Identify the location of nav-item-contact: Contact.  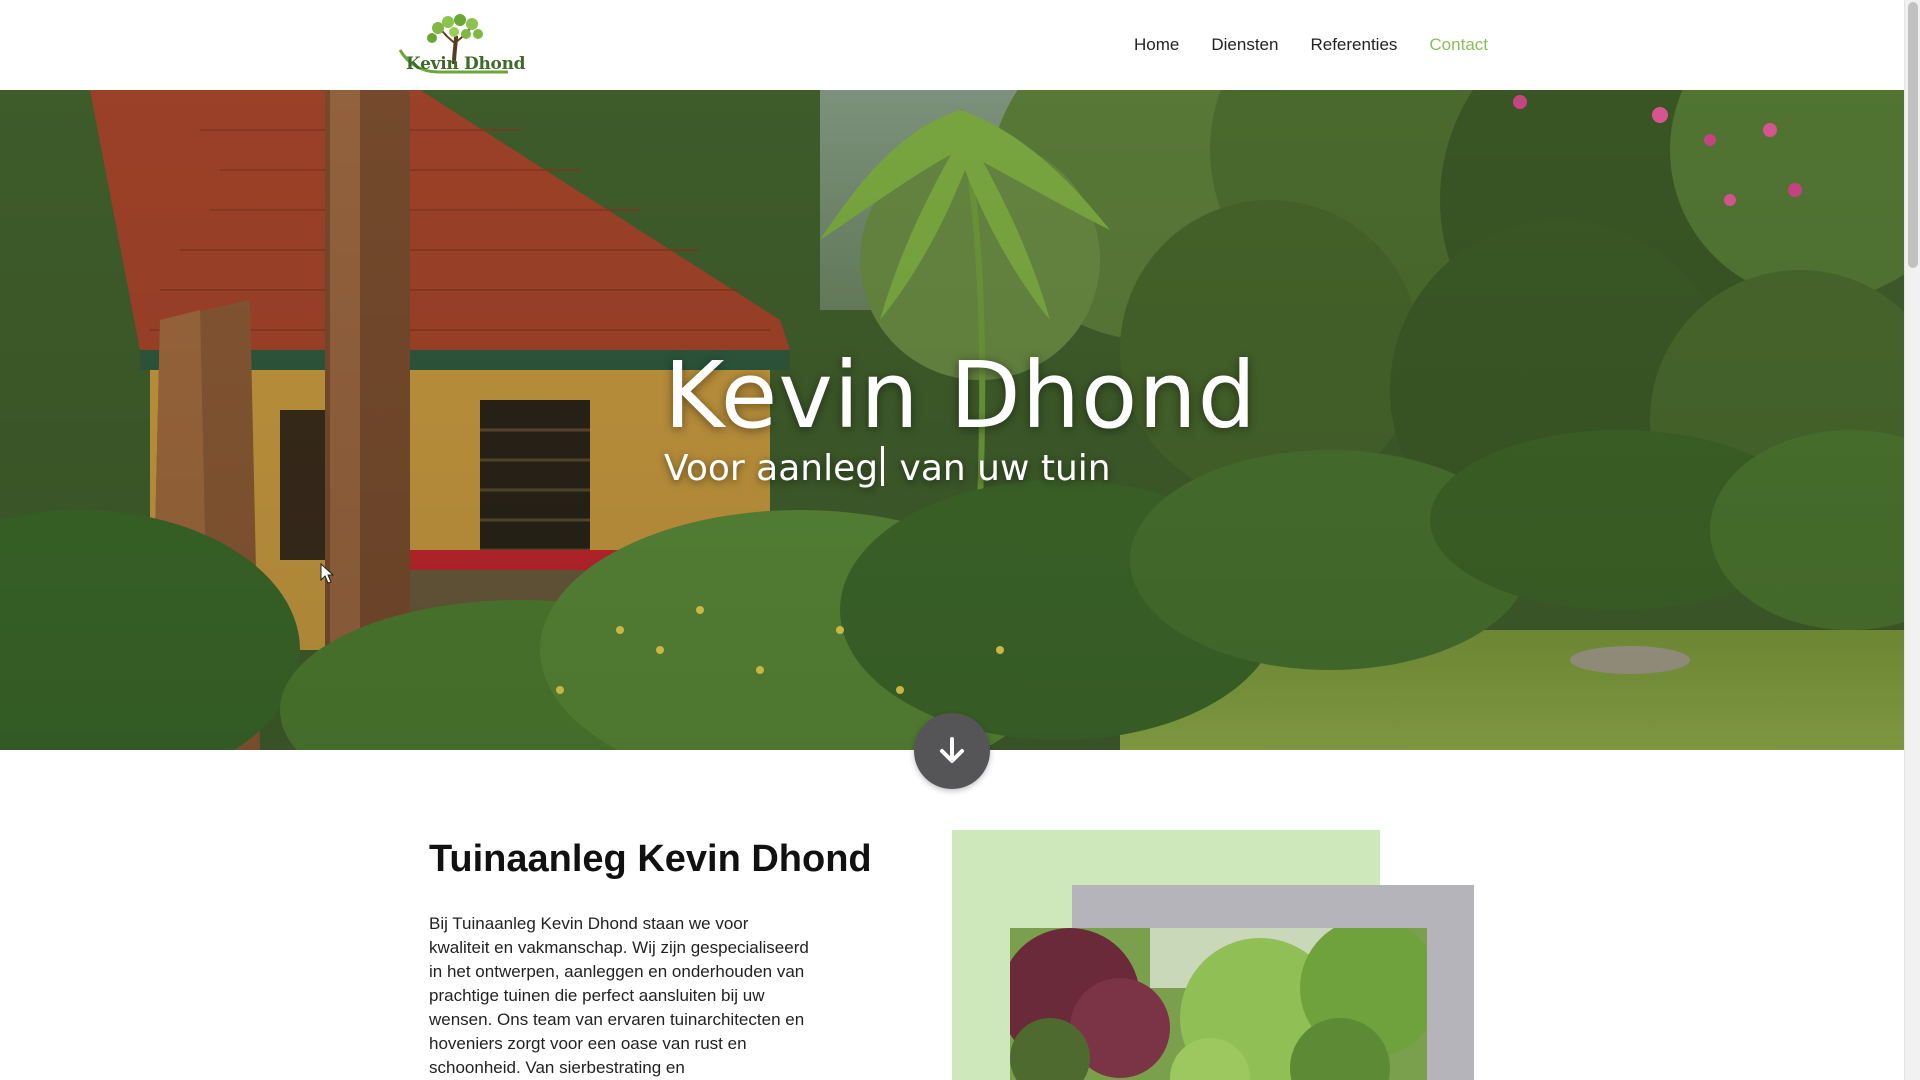
(1458, 45).